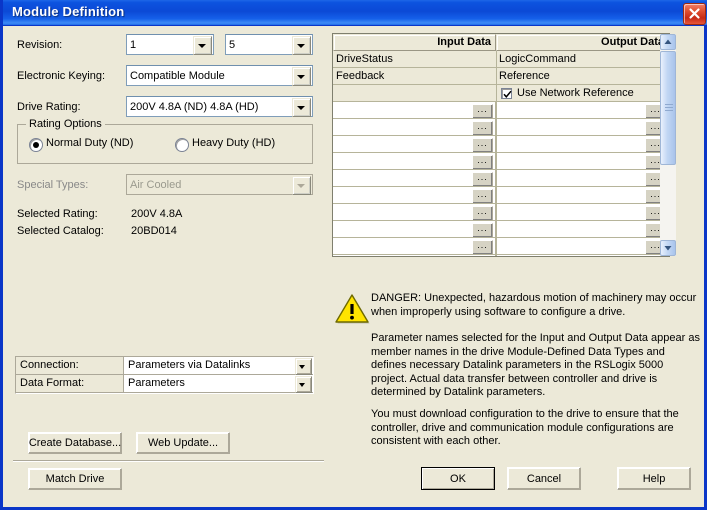  What do you see at coordinates (218, 366) in the screenshot?
I see `connection-value-combo: Parameters via Datalinks` at bounding box center [218, 366].